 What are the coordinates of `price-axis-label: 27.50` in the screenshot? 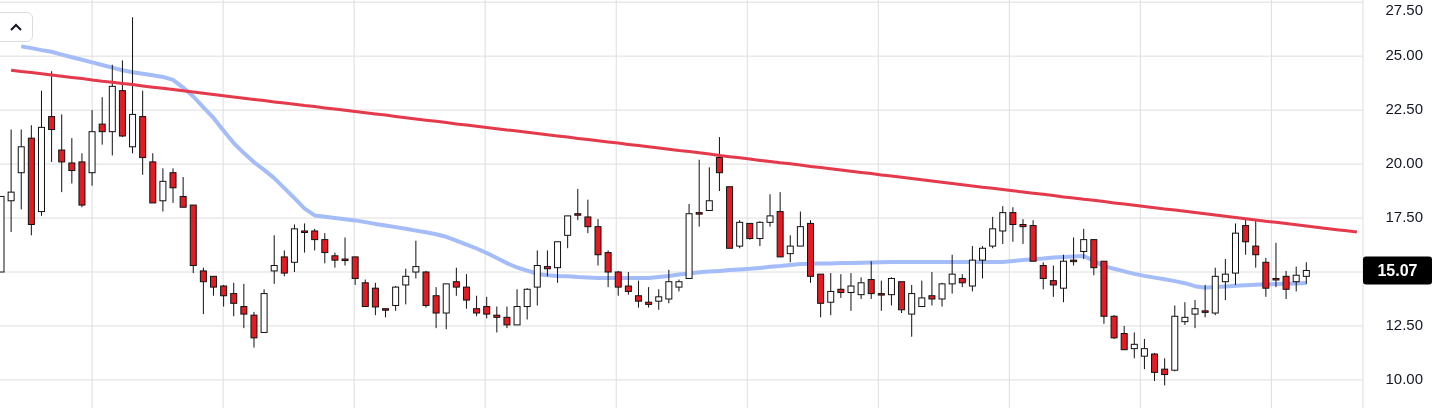 It's located at (1404, 9).